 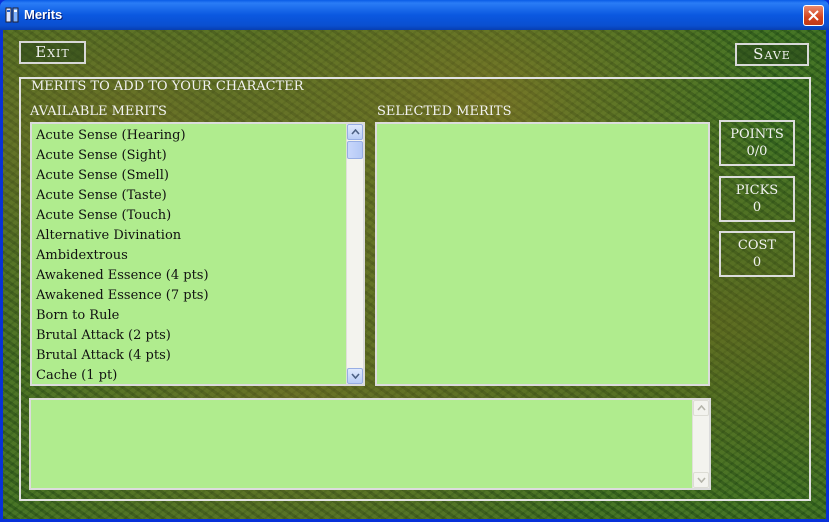 What do you see at coordinates (757, 151) in the screenshot?
I see `points-value: 0/0` at bounding box center [757, 151].